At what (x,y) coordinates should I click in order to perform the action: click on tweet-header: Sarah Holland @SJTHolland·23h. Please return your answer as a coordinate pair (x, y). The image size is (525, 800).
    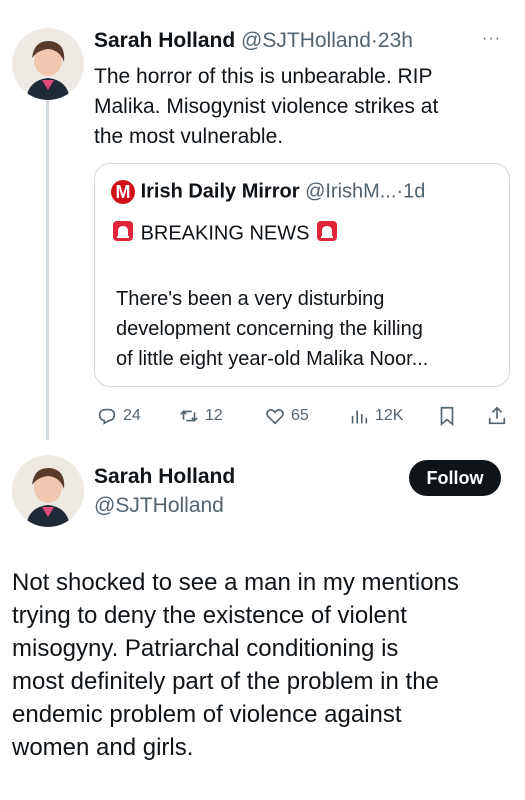
    Looking at the image, I should click on (253, 41).